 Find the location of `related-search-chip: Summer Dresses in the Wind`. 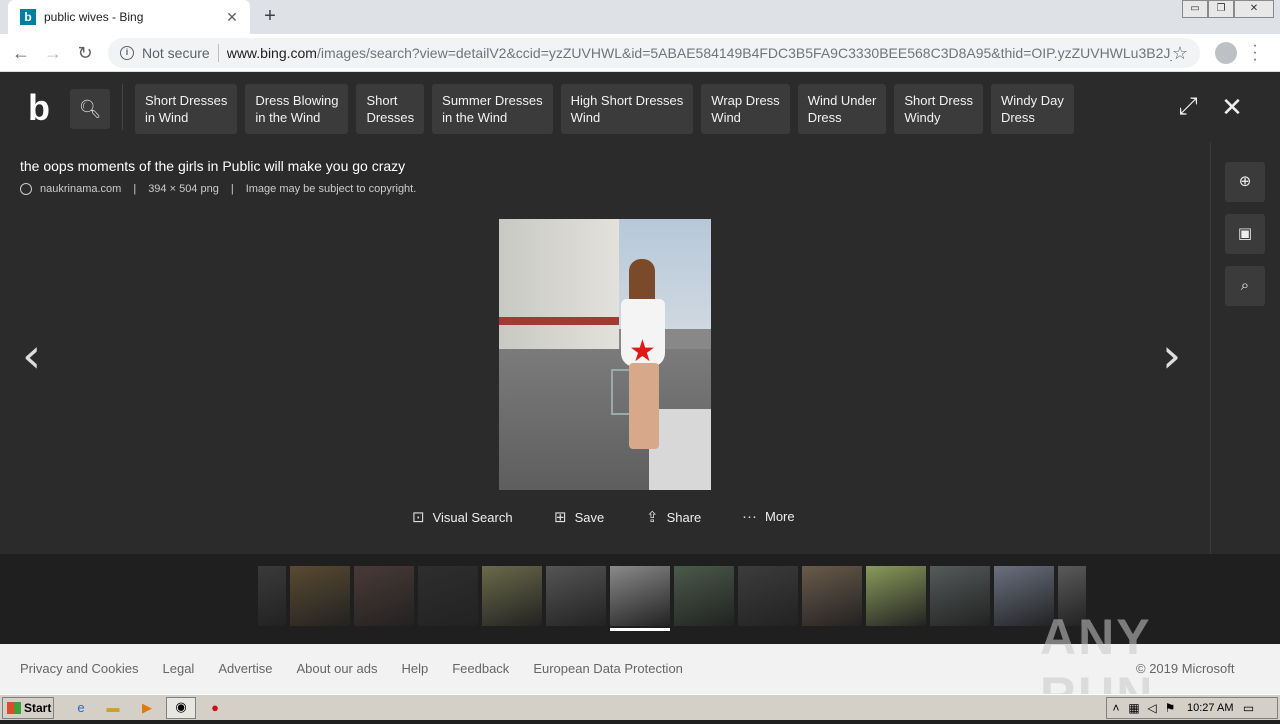

related-search-chip: Summer Dresses in the Wind is located at coordinates (492, 109).